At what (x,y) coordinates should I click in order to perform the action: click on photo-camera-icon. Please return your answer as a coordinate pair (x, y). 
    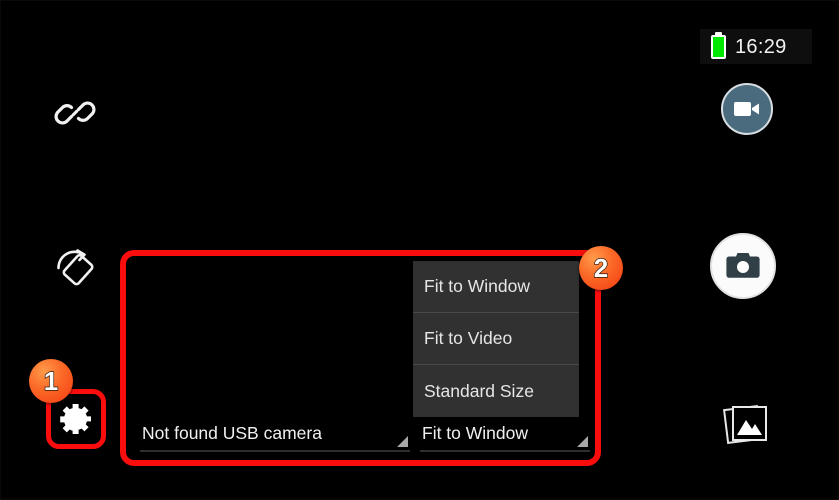
    Looking at the image, I should click on (743, 265).